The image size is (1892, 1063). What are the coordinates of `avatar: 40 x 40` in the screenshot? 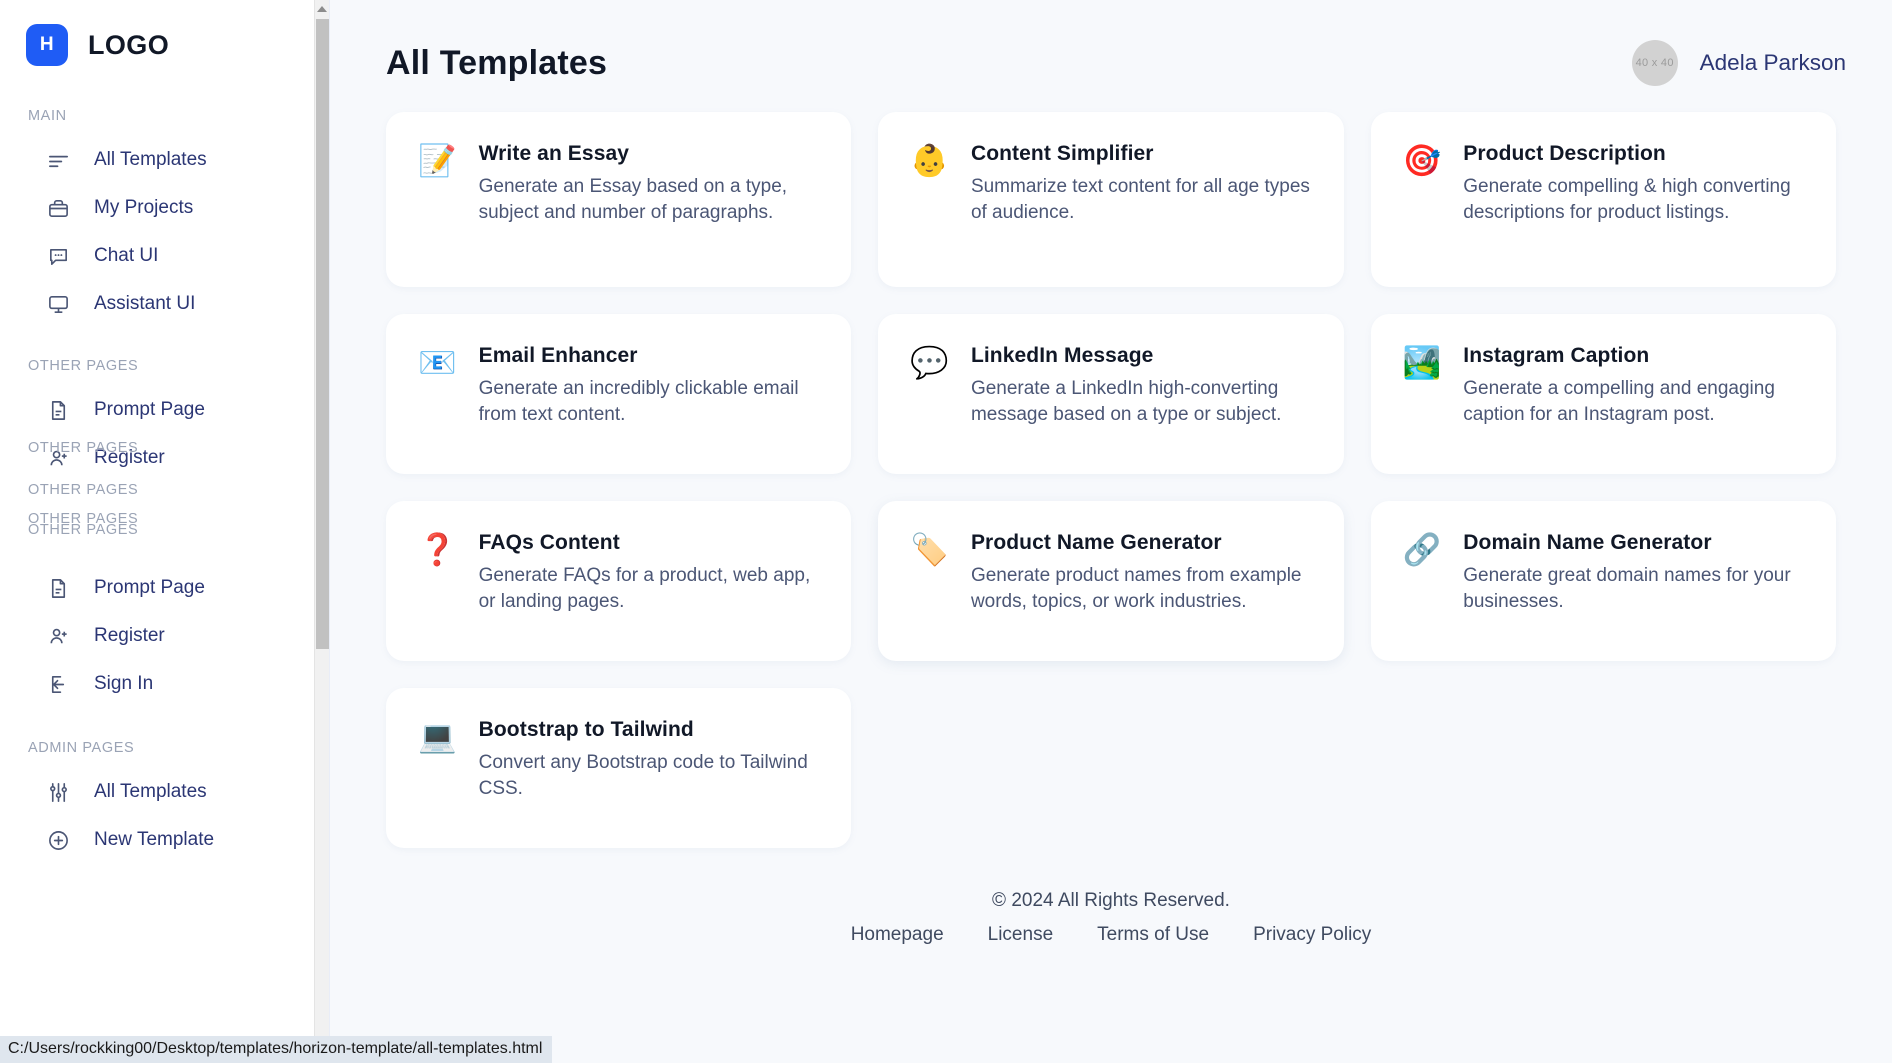 It's located at (1654, 63).